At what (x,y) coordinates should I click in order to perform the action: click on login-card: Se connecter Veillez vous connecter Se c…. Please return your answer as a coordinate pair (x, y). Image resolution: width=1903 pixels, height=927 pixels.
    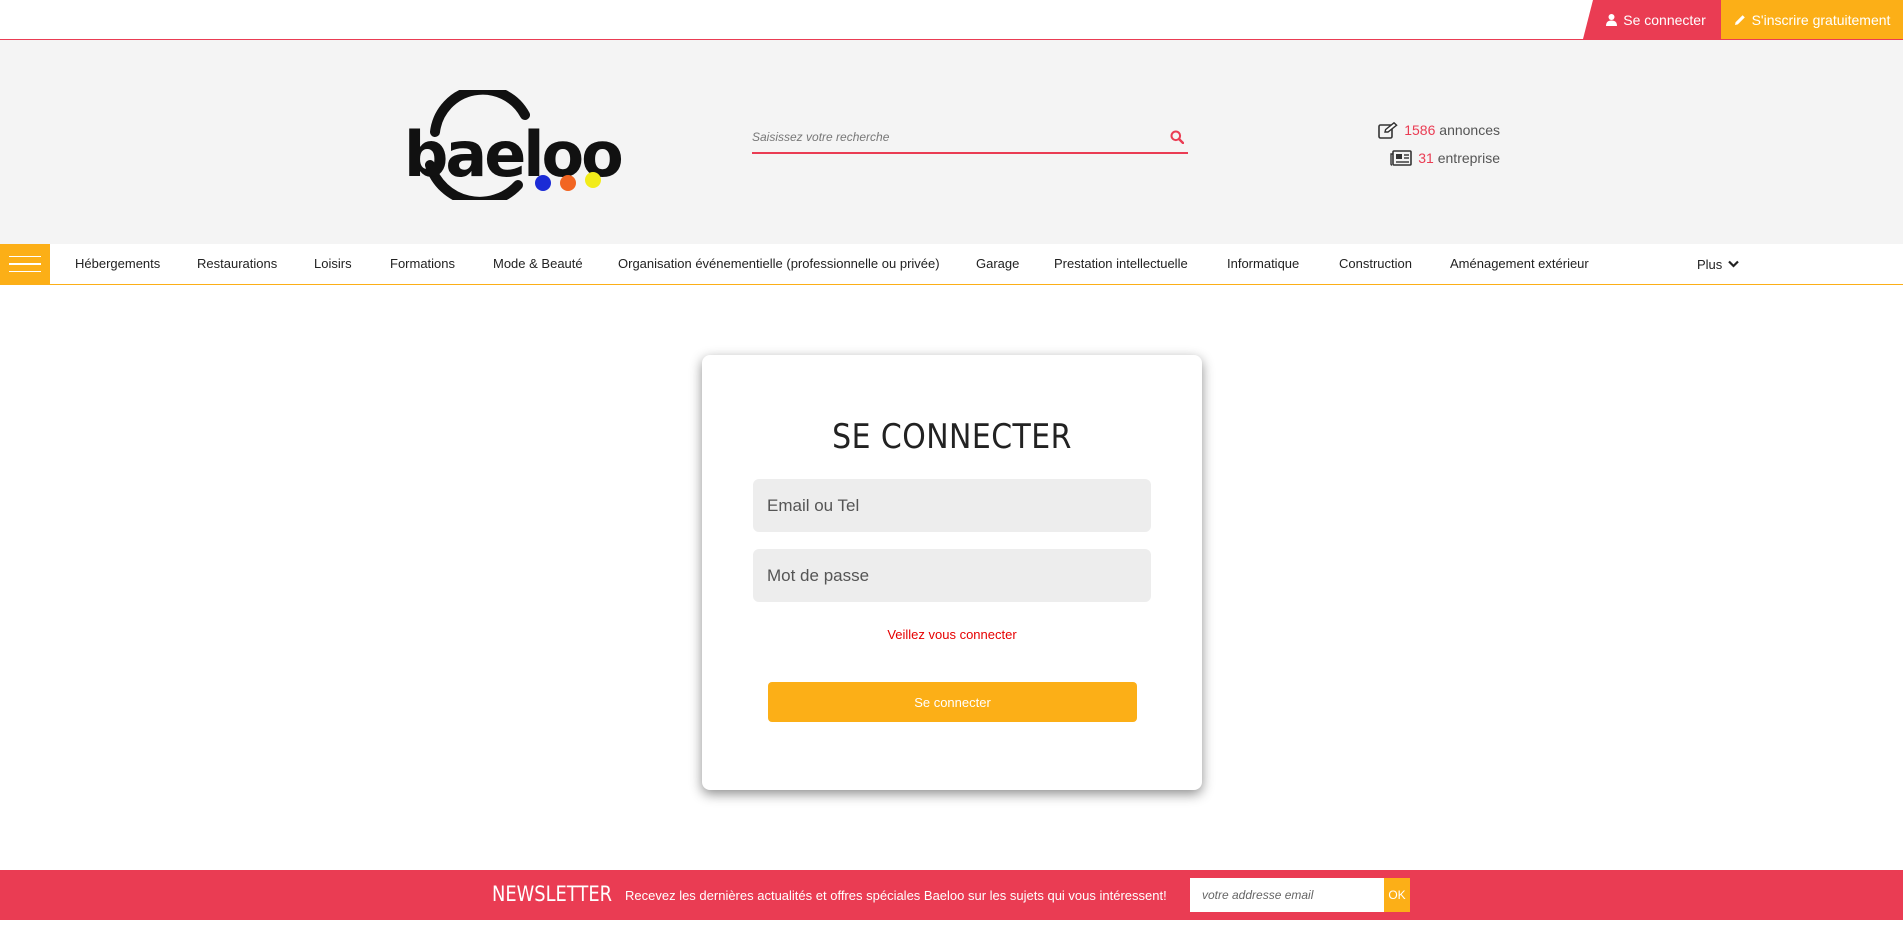
    Looking at the image, I should click on (952, 572).